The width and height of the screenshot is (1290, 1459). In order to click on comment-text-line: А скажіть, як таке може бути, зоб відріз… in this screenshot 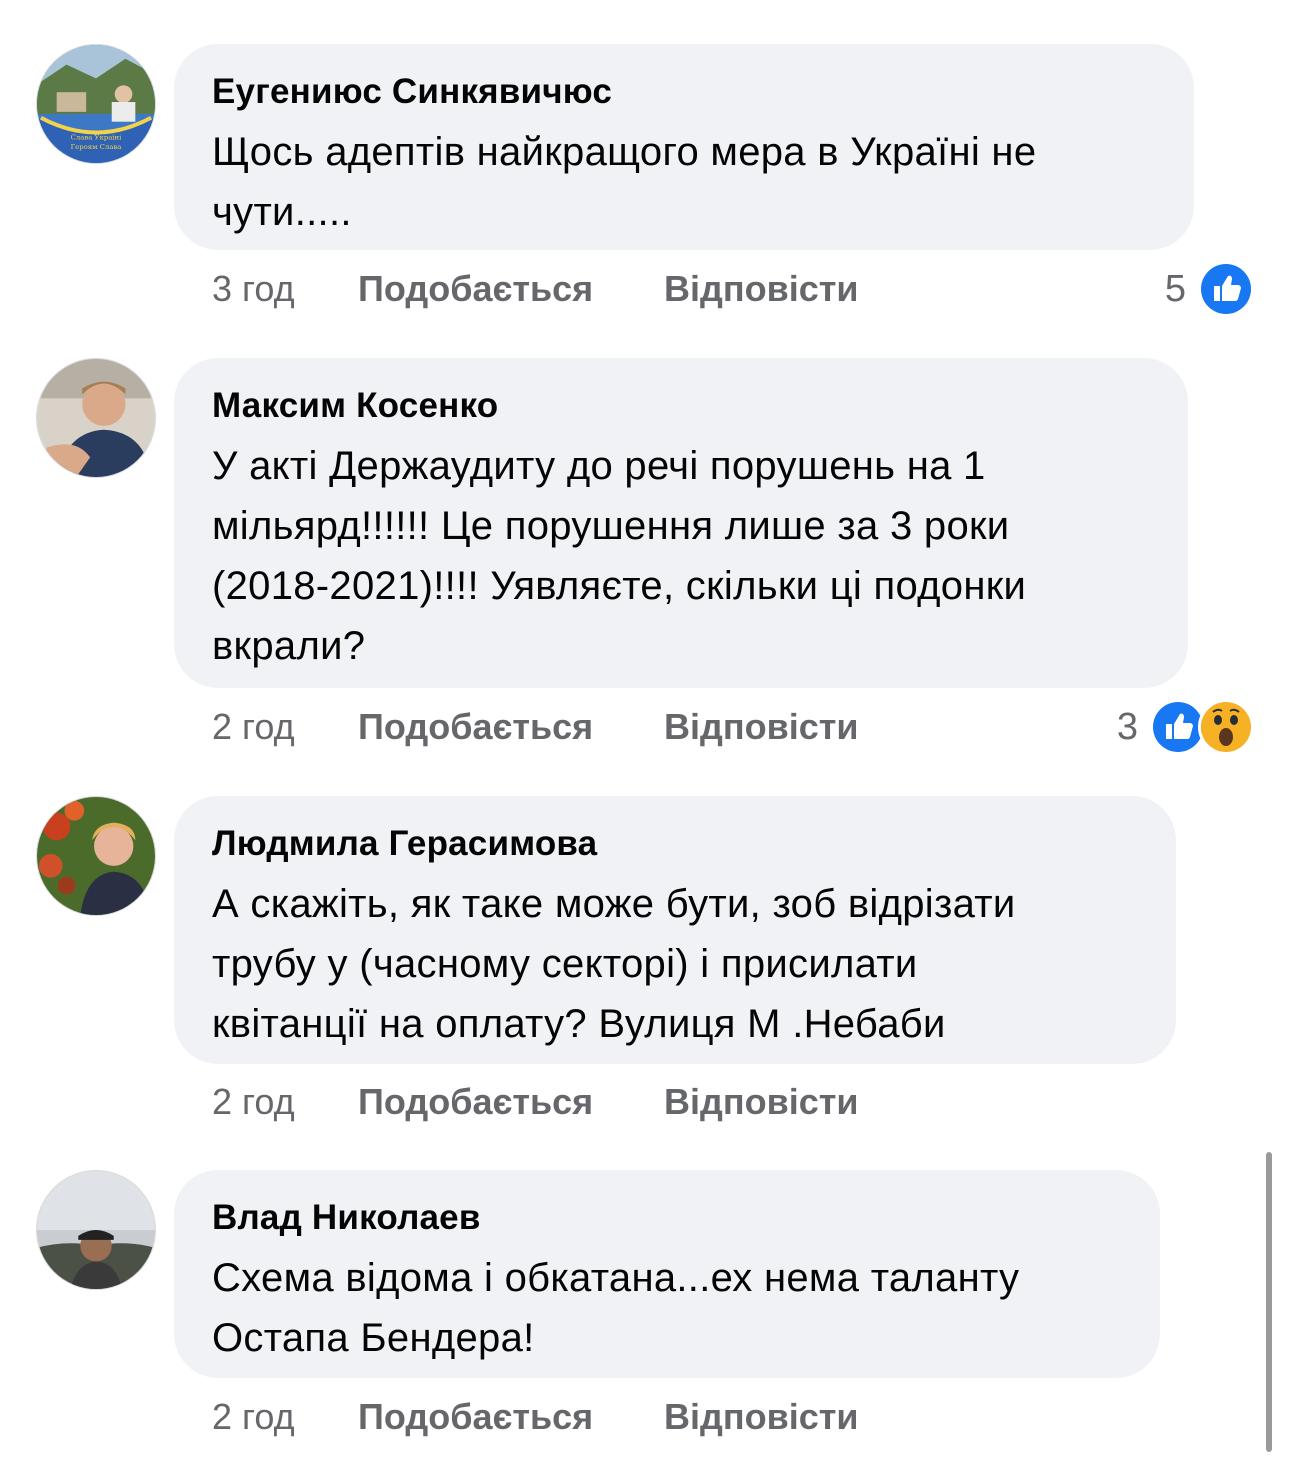, I will do `click(614, 904)`.